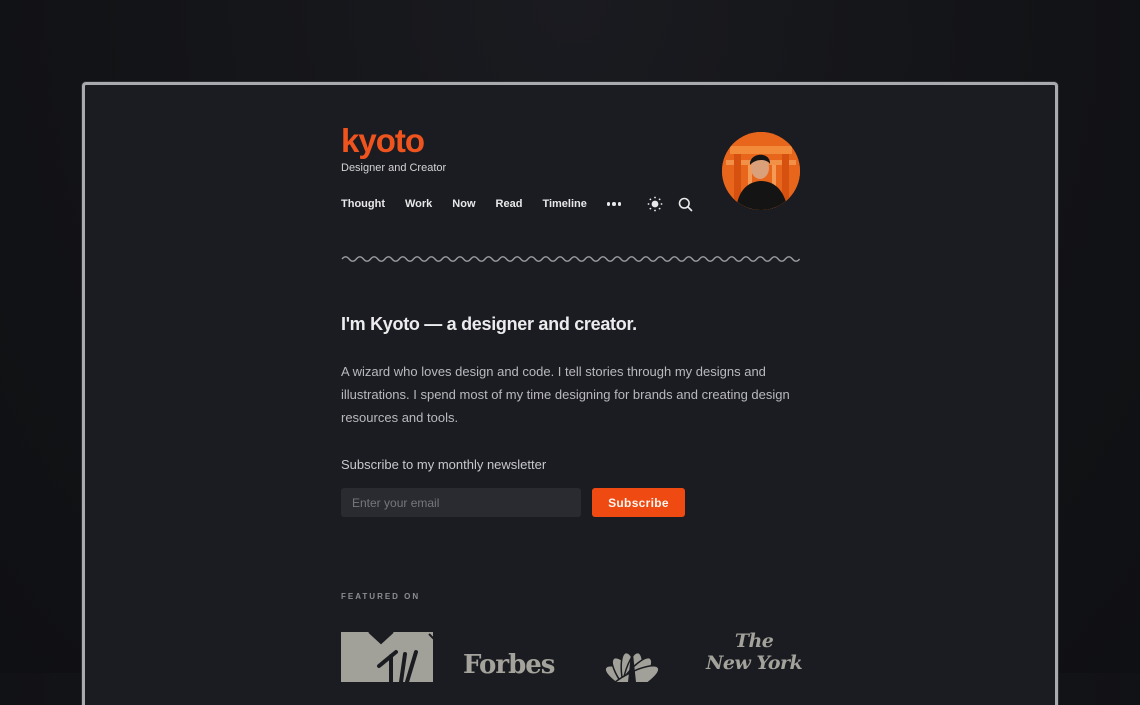  Describe the element at coordinates (363, 204) in the screenshot. I see `nav-item-thought: Thought` at that location.